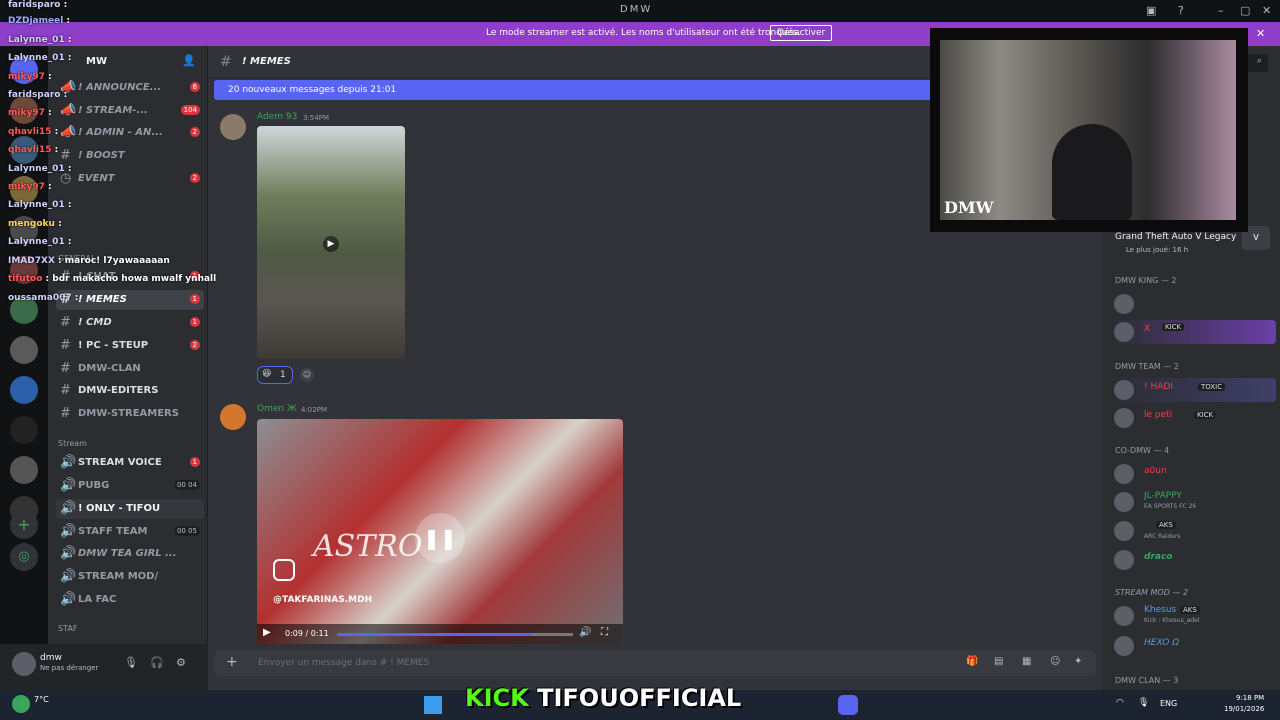 Image resolution: width=1280 pixels, height=720 pixels. I want to click on member-item: draco, so click(1194, 560).